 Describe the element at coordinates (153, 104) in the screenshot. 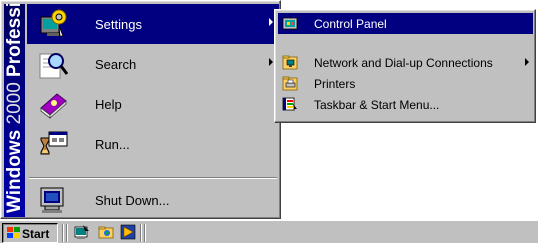

I see `menu-item-help: Help` at that location.